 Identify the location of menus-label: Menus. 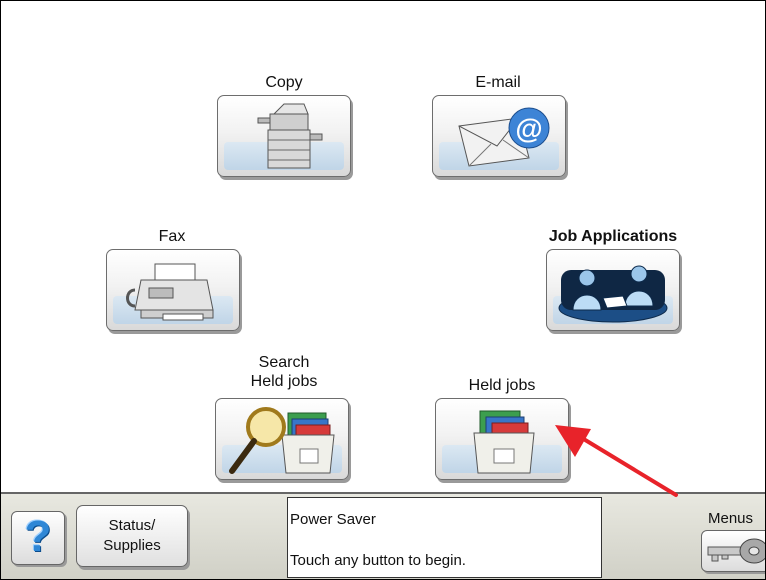
(731, 518).